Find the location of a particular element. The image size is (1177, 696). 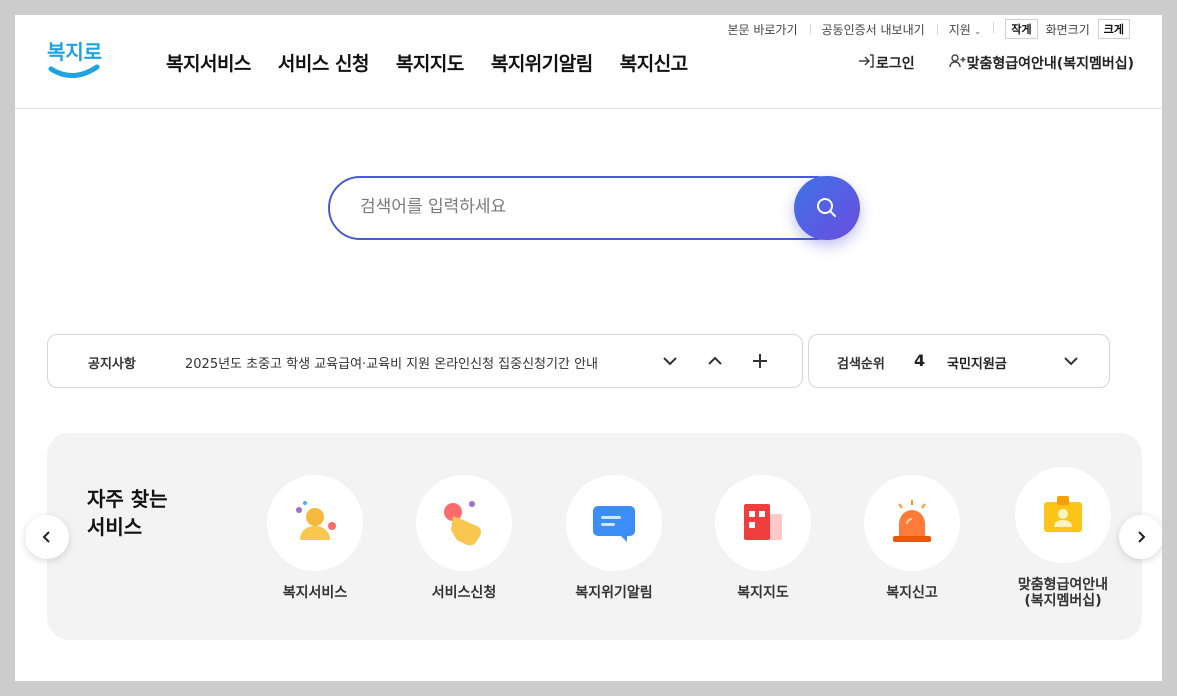

logo-text: 복지로 is located at coordinates (74, 52).